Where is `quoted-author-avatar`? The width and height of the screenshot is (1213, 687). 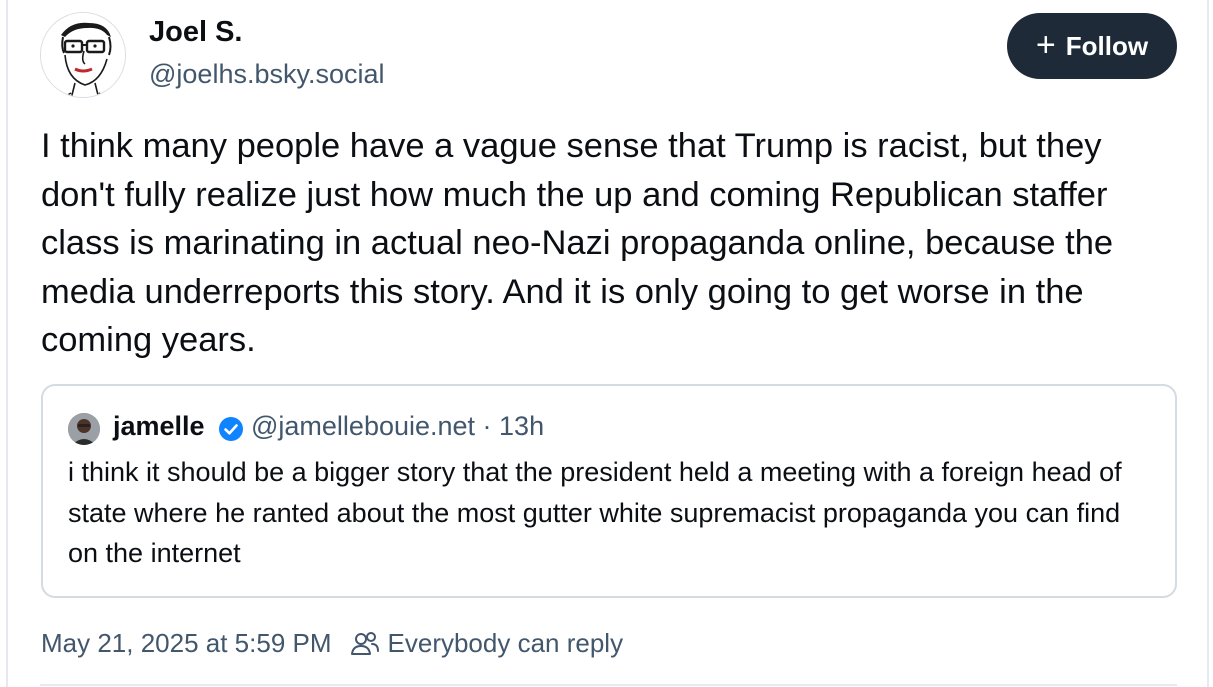 quoted-author-avatar is located at coordinates (84, 429).